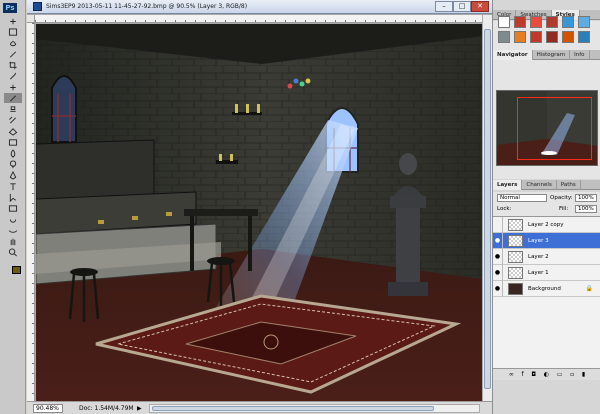 Image resolution: width=600 pixels, height=414 pixels. I want to click on tab-navigator: Navigator, so click(513, 55).